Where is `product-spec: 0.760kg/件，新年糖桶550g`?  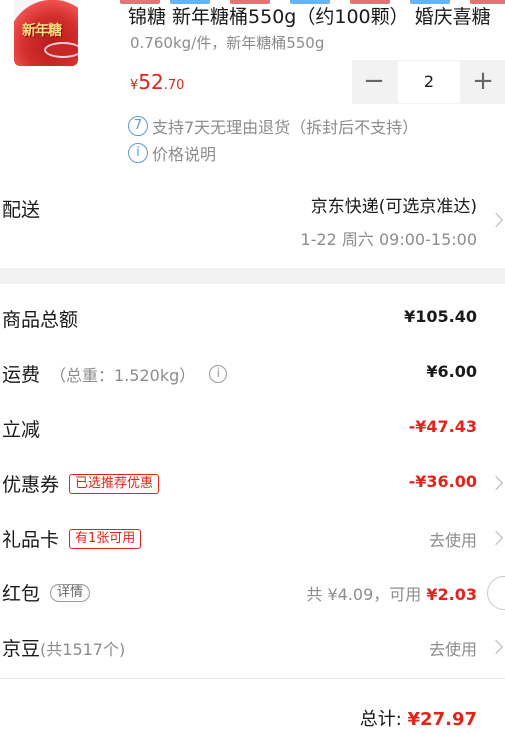 product-spec: 0.760kg/件，新年糖桶550g is located at coordinates (227, 43).